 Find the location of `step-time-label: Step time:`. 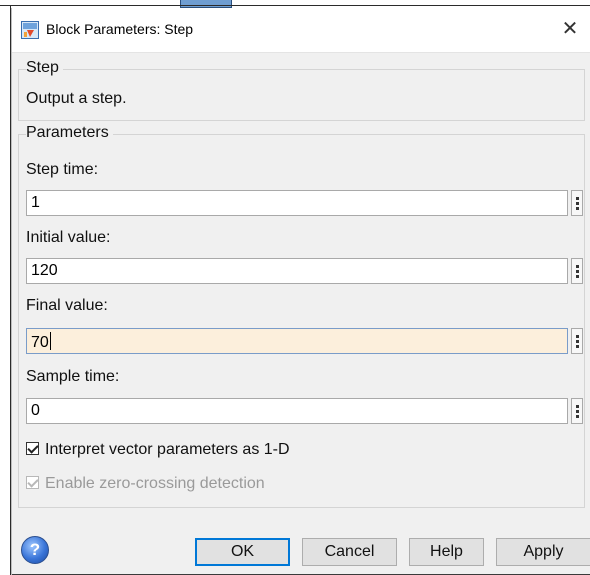

step-time-label: Step time: is located at coordinates (62, 169).